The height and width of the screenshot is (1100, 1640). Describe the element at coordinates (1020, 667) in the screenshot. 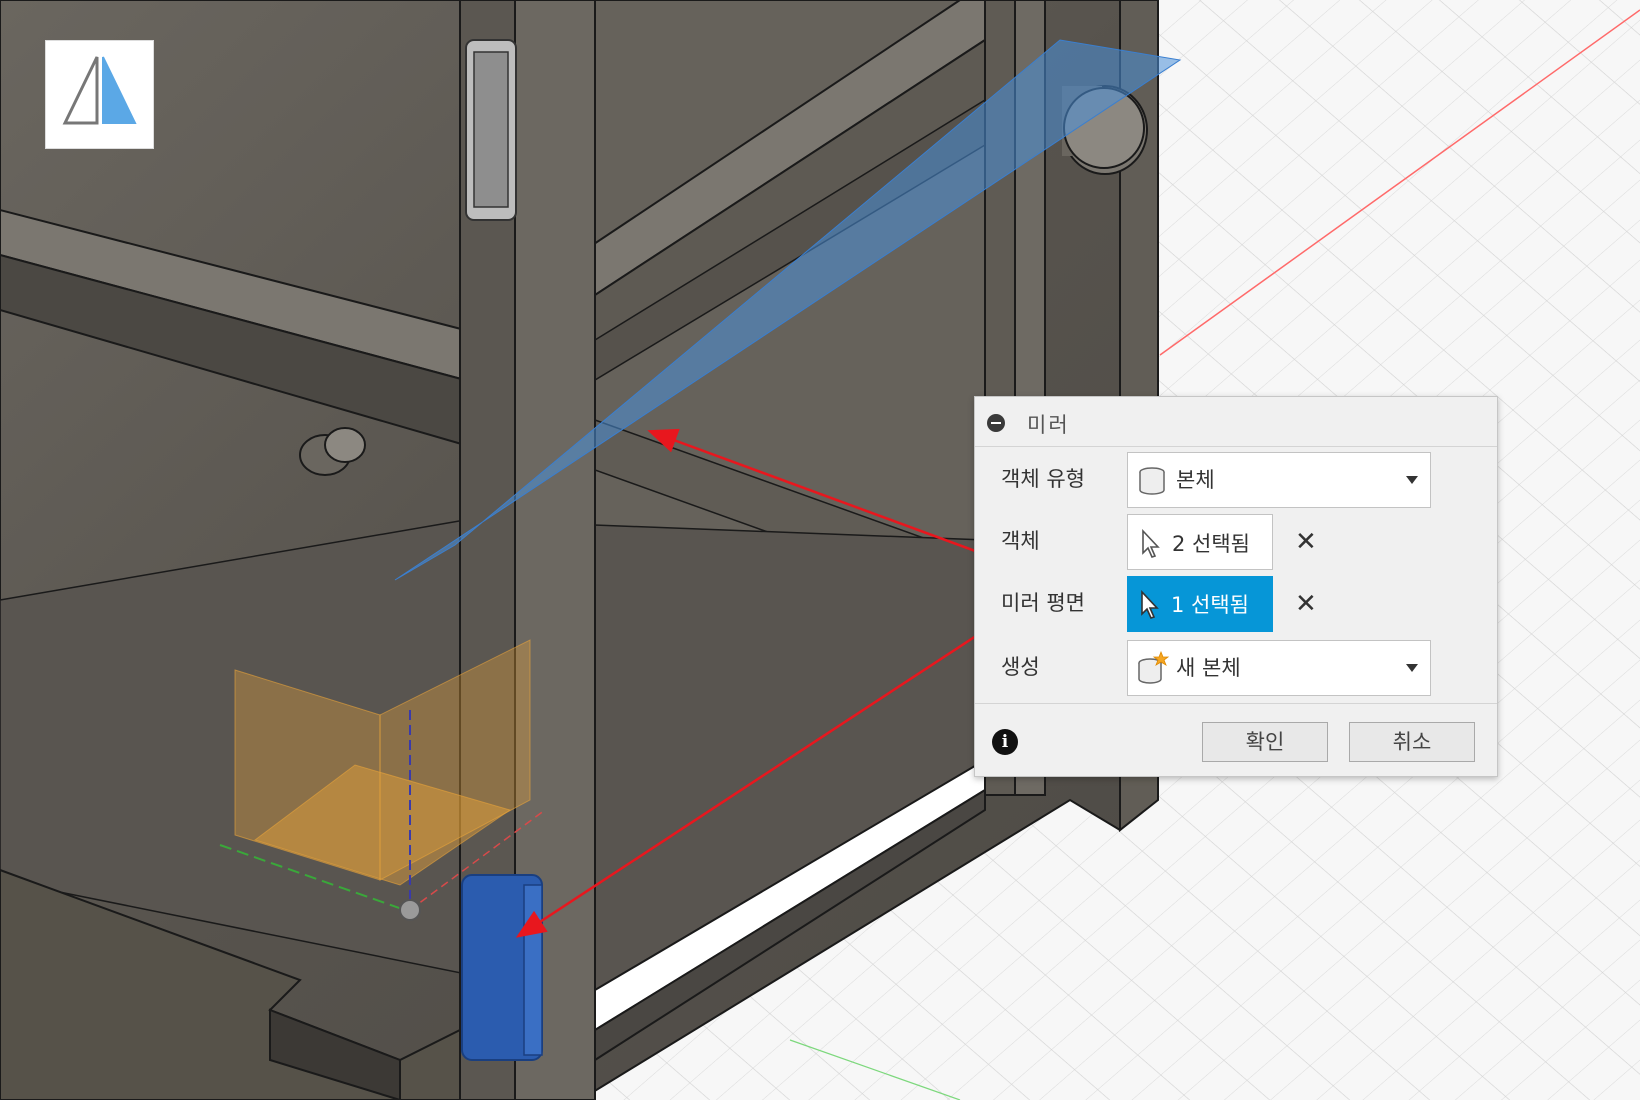

I see `create-label: 생성` at that location.